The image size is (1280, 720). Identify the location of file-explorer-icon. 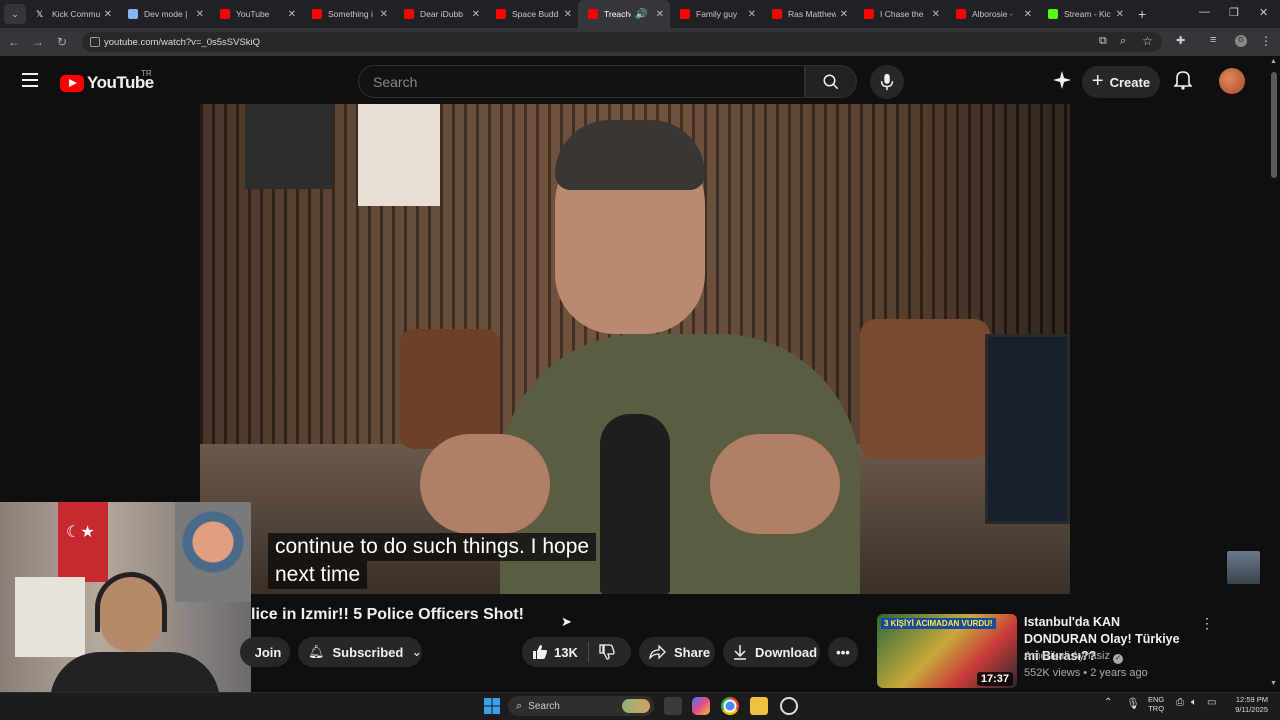
(759, 706).